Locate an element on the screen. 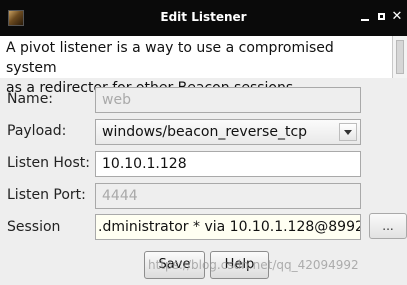 The height and width of the screenshot is (285, 407). dropdown-button is located at coordinates (348, 132).